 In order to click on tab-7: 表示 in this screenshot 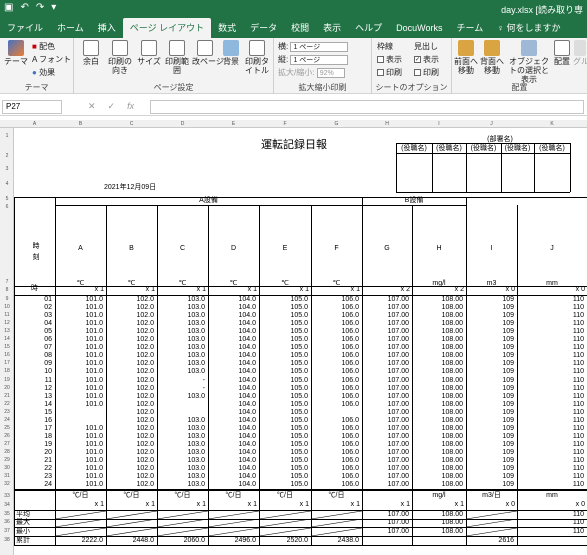, I will do `click(332, 28)`.